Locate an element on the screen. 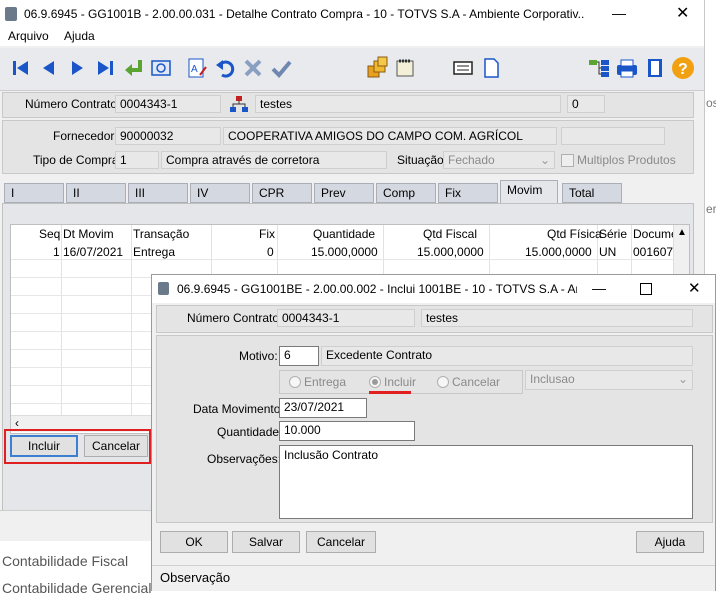 The width and height of the screenshot is (716, 596). radio-cancelar is located at coordinates (443, 382).